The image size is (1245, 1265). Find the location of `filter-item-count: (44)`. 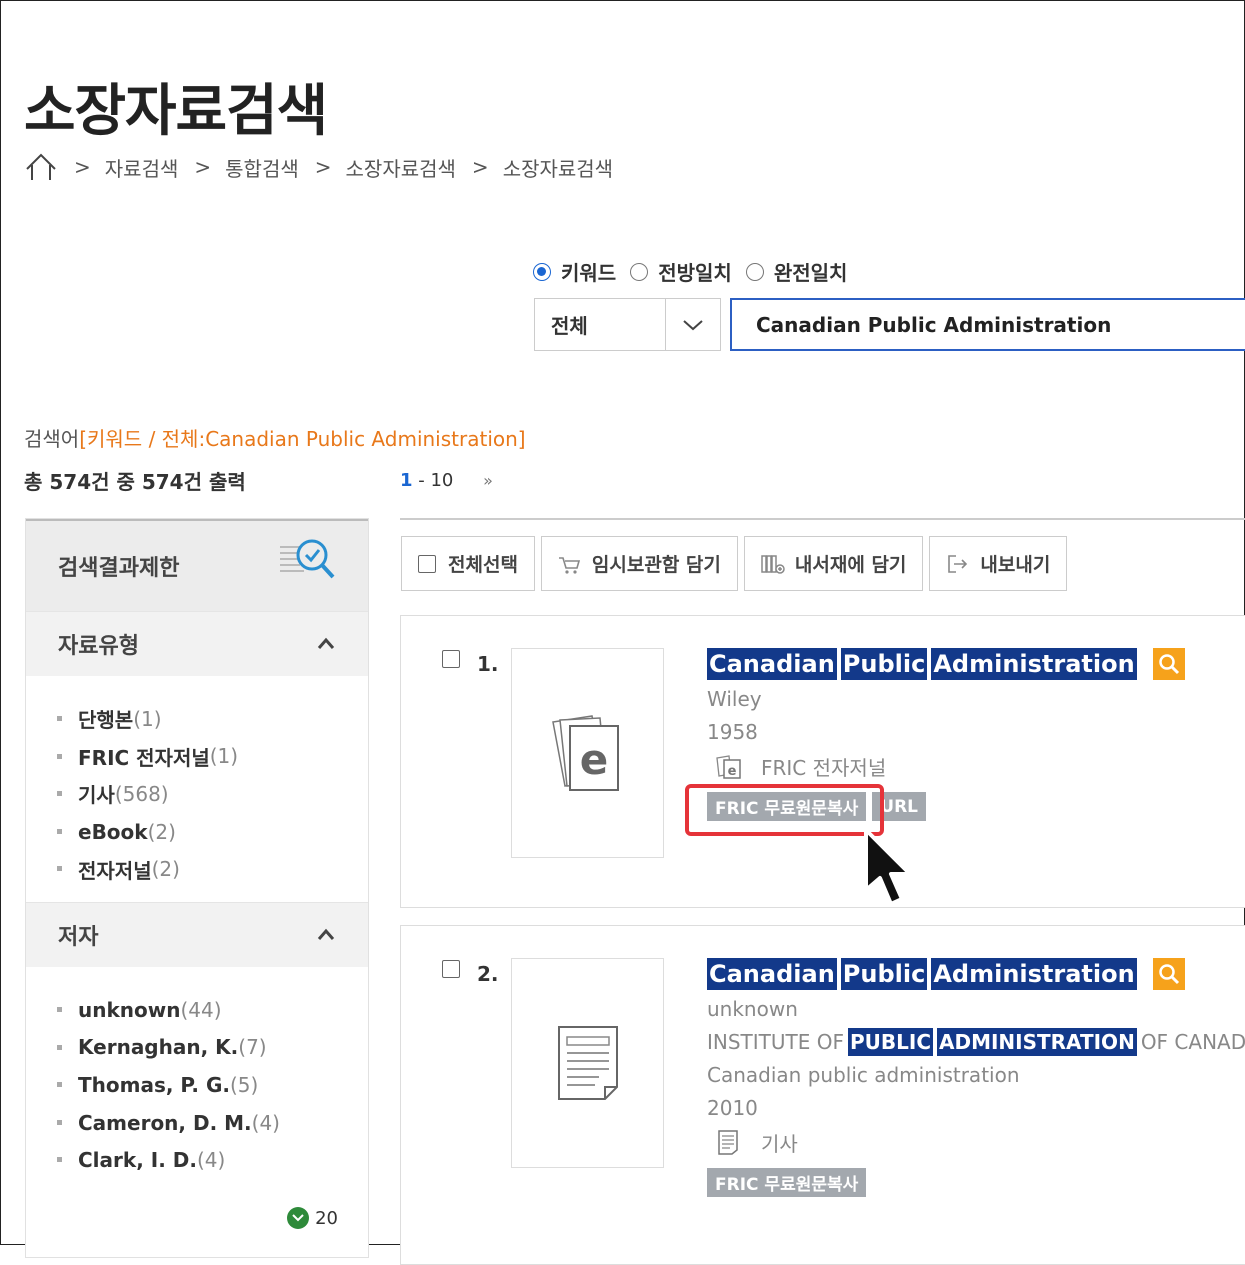

filter-item-count: (44) is located at coordinates (201, 1009).